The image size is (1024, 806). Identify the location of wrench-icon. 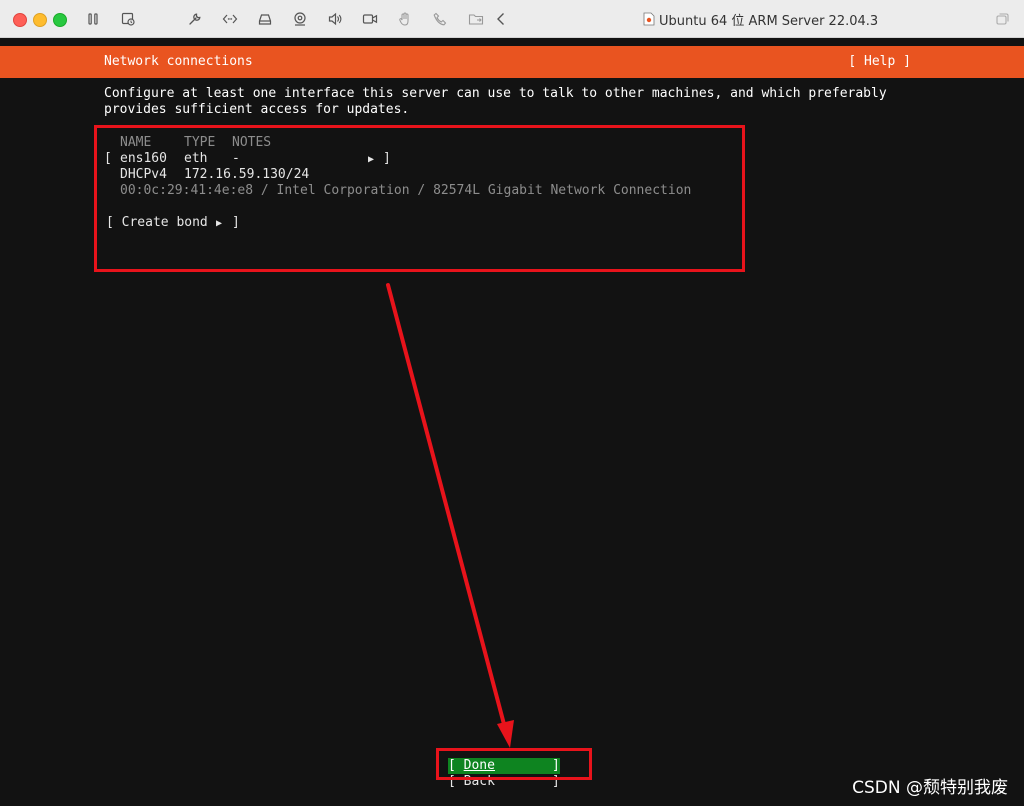
(195, 19).